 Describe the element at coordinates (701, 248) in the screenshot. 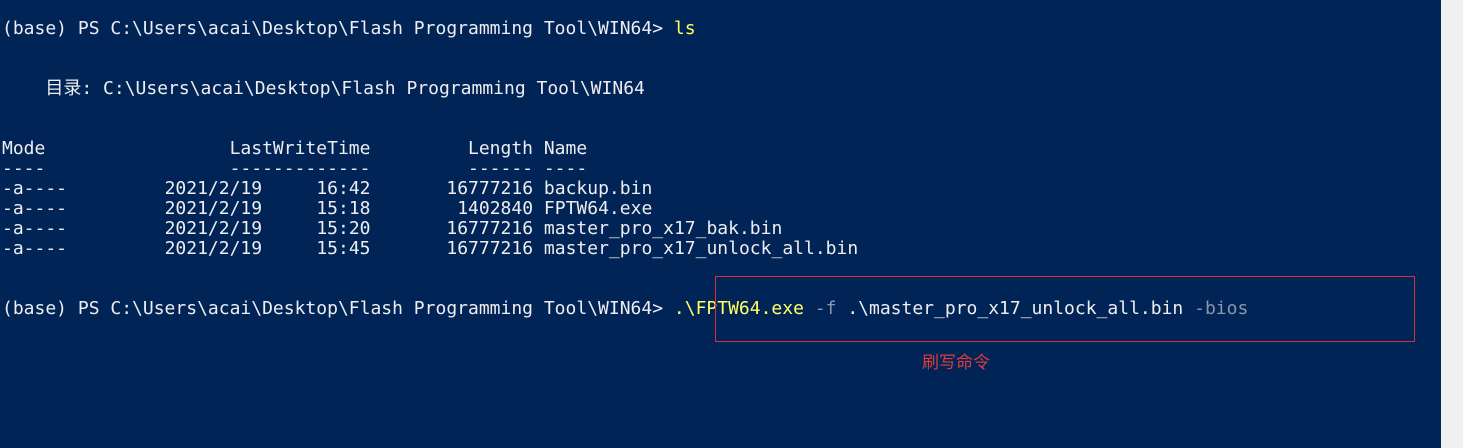

I see `file-name: master_pro_x17_unlock_all.bin` at that location.